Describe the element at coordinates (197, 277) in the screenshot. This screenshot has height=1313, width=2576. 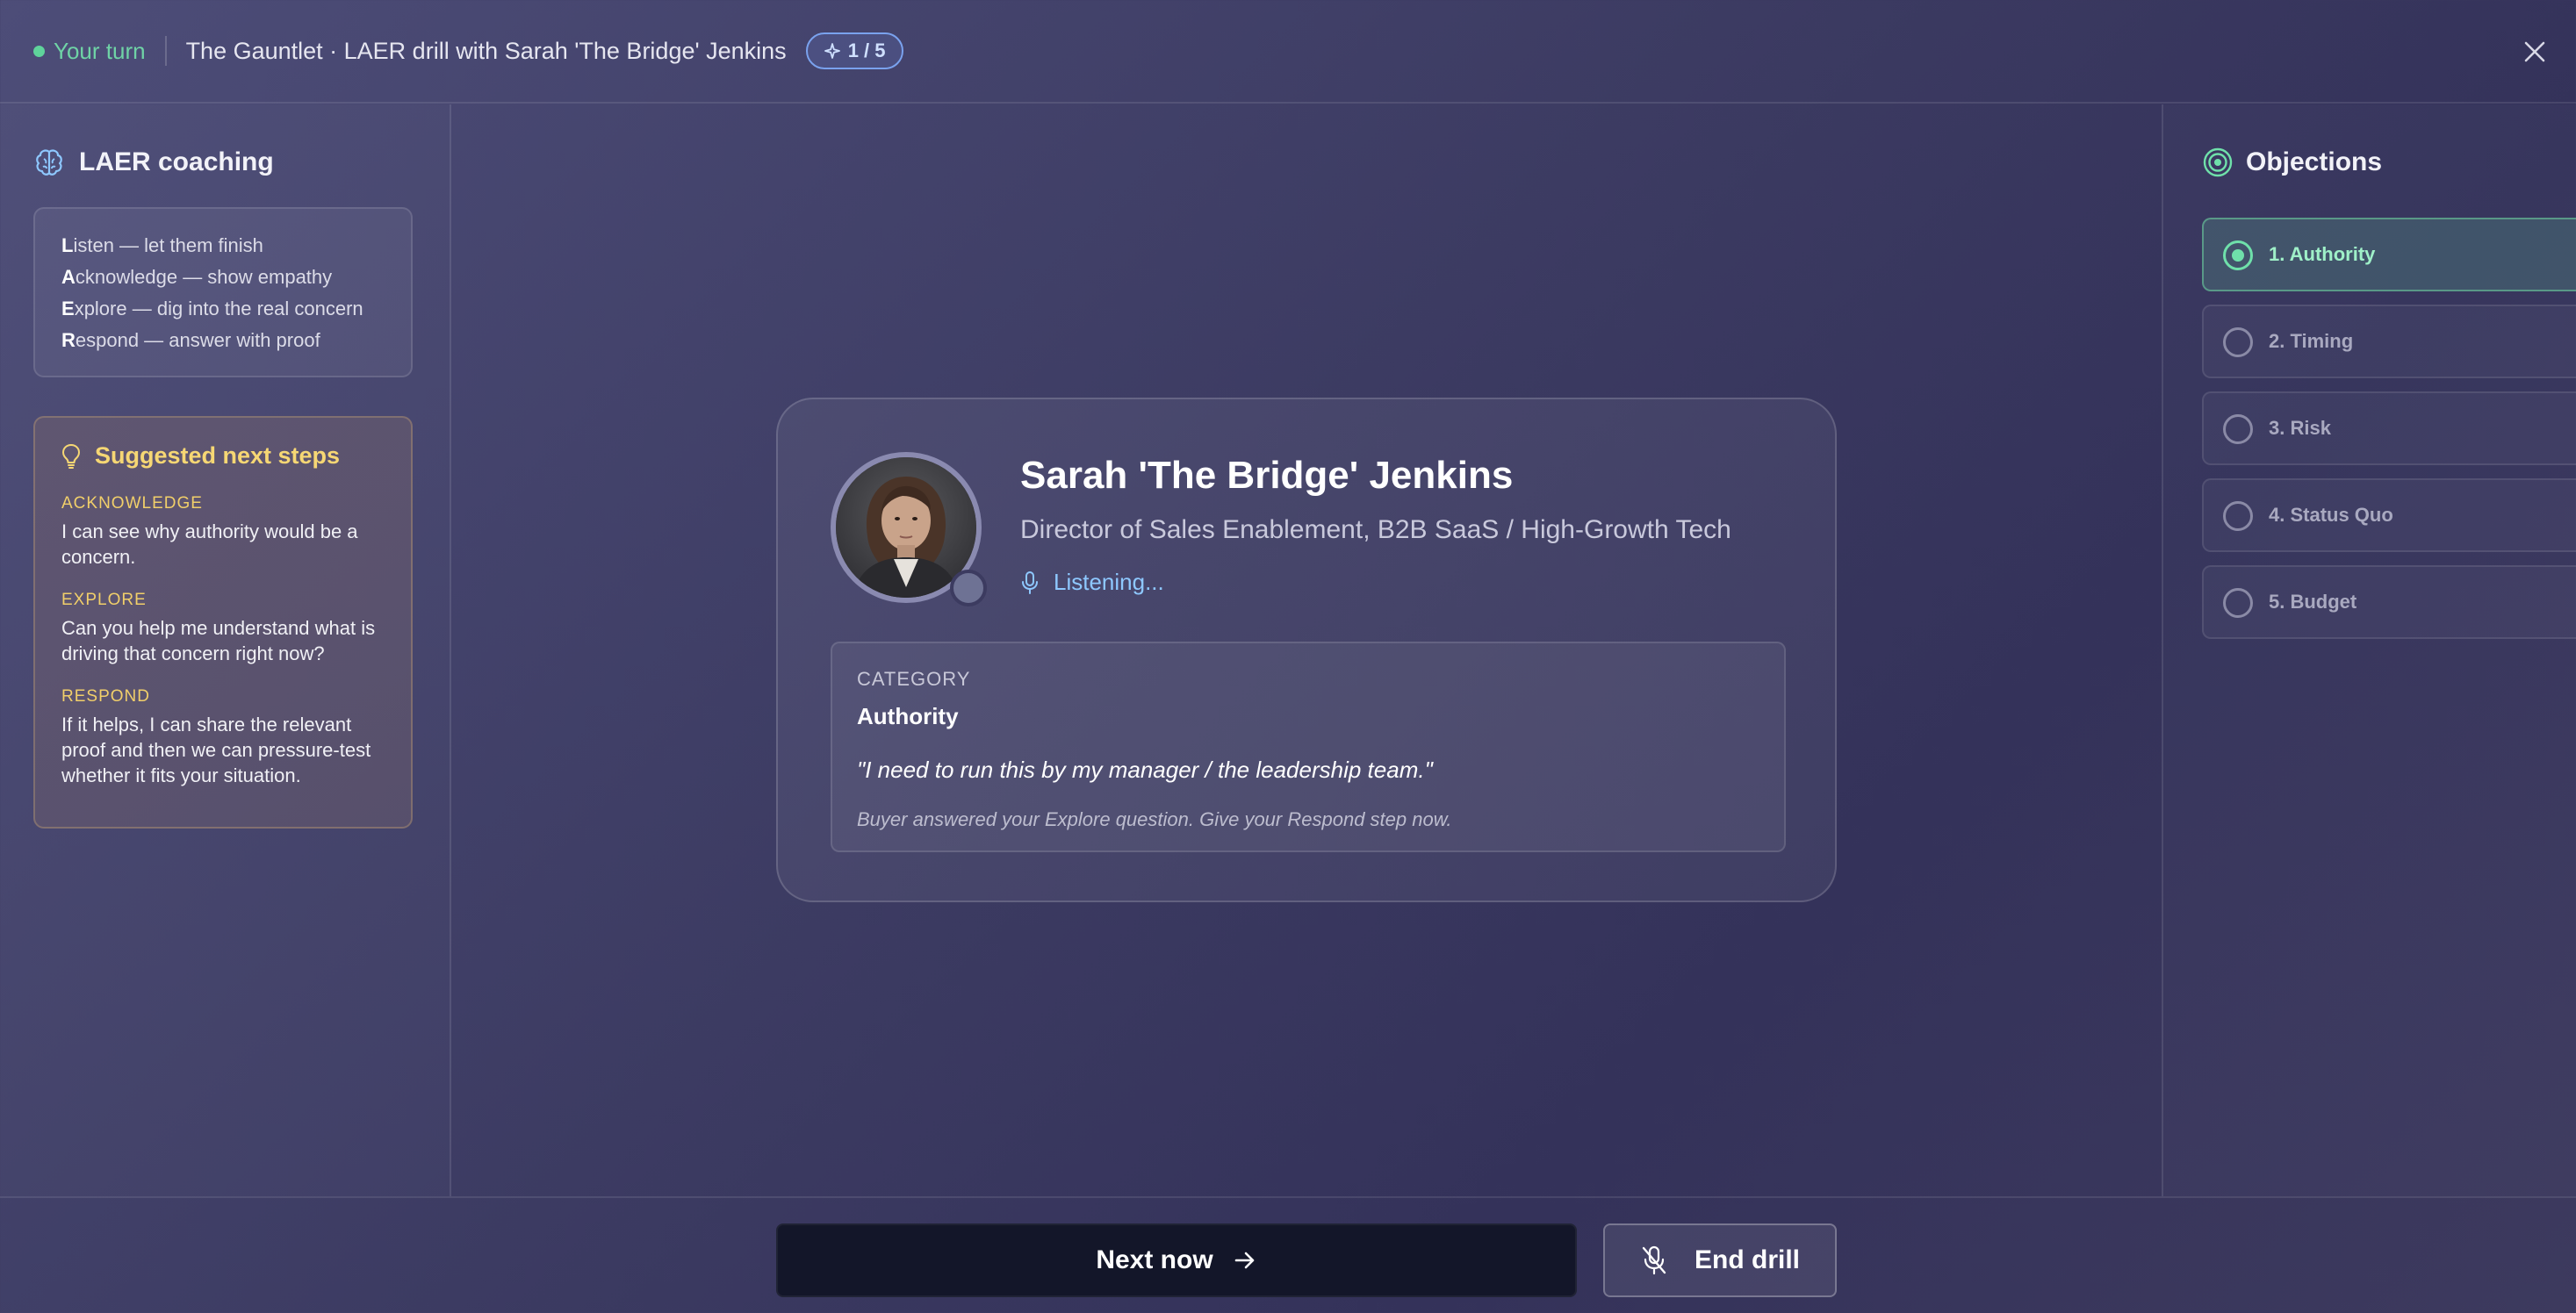
I see `laer-line-acknowledge: Acknowledge — show empathy` at that location.